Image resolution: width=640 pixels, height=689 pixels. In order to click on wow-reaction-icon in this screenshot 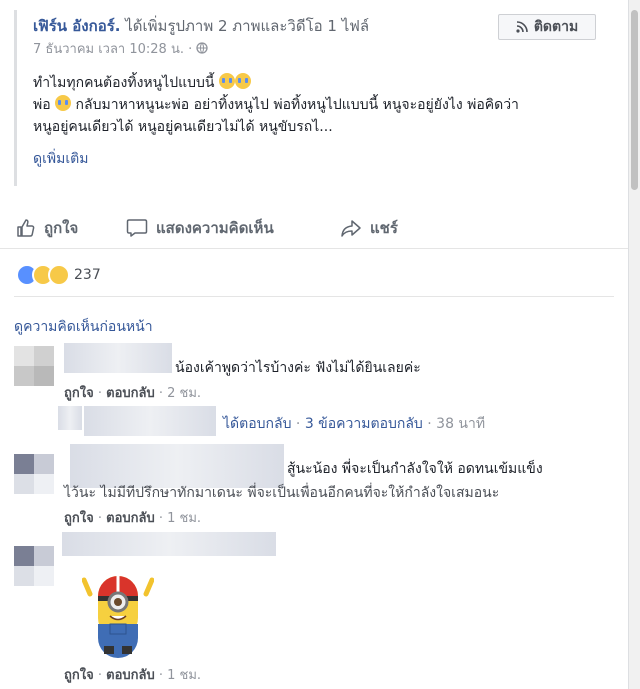, I will do `click(59, 275)`.